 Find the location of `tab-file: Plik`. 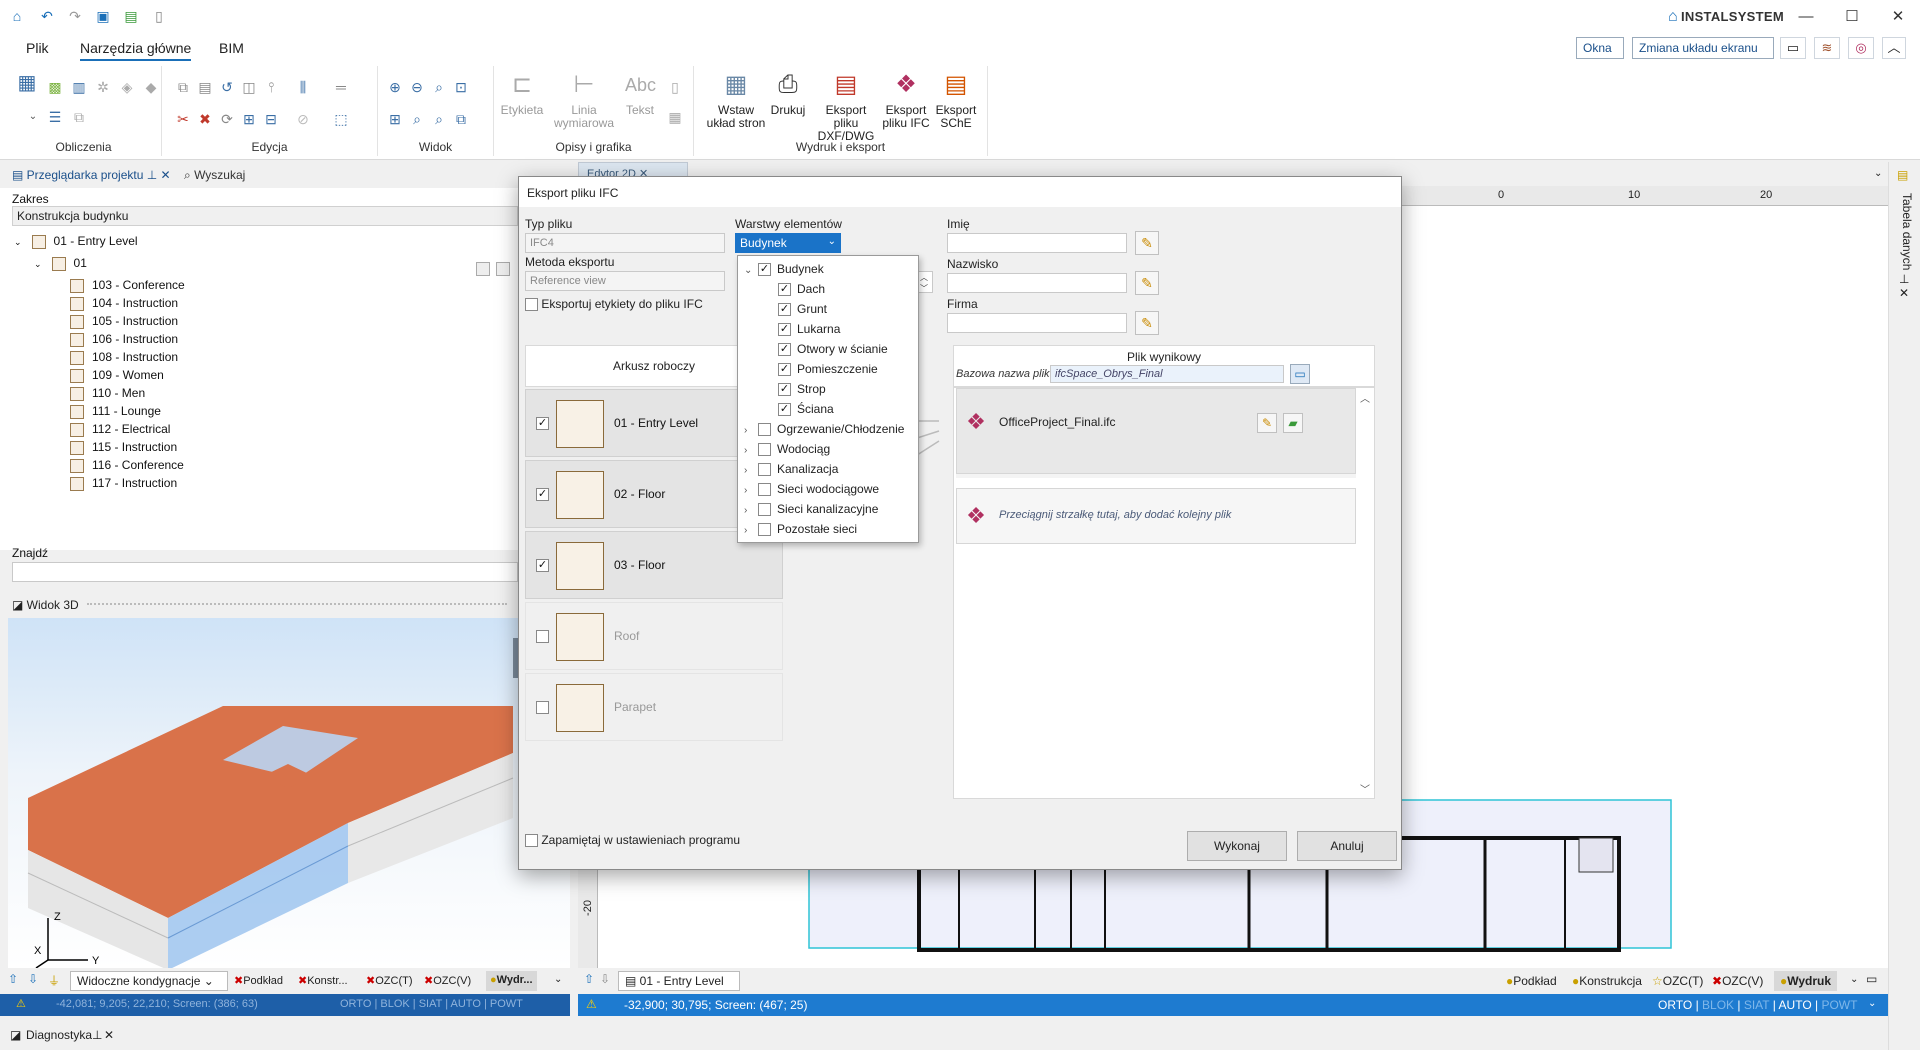

tab-file: Plik is located at coordinates (37, 48).